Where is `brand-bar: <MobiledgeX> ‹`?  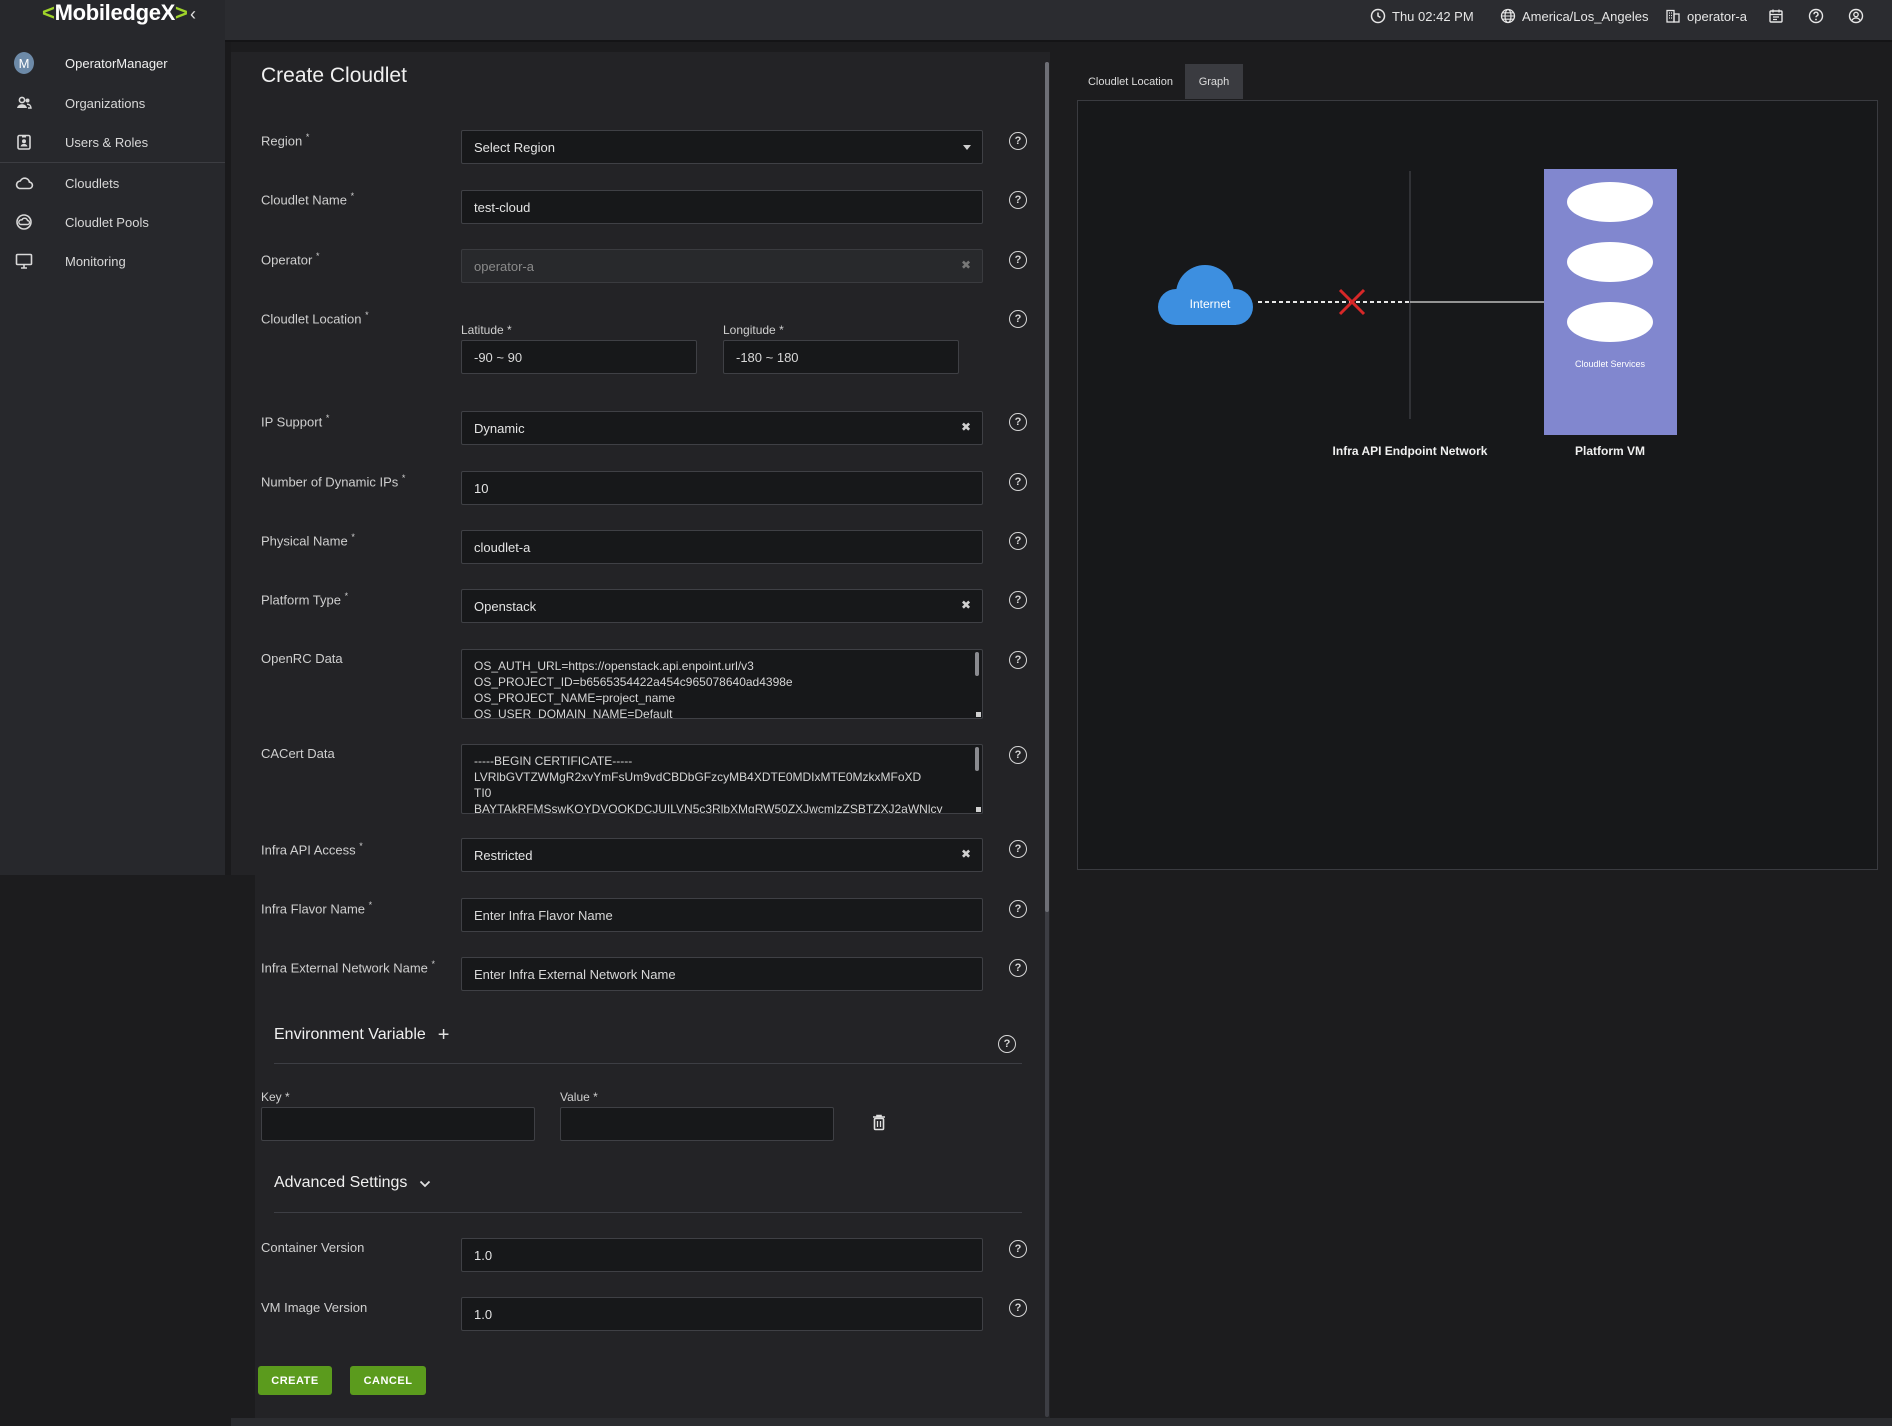 brand-bar: <MobiledgeX> ‹ is located at coordinates (112, 21).